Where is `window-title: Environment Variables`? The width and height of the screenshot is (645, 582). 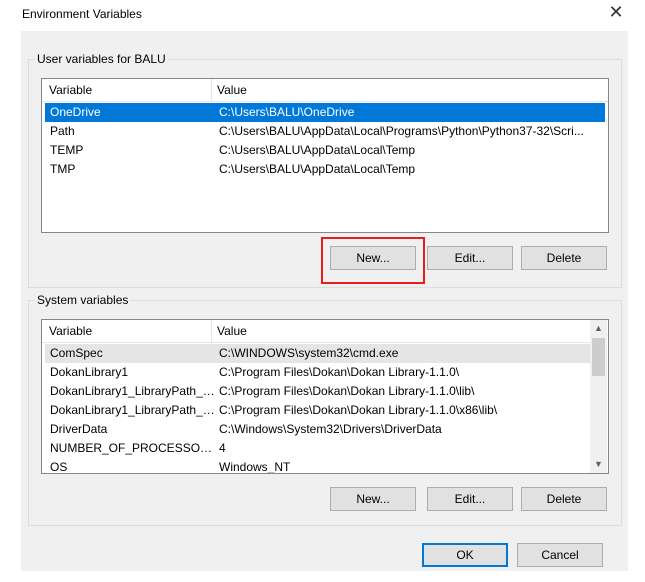 window-title: Environment Variables is located at coordinates (82, 14).